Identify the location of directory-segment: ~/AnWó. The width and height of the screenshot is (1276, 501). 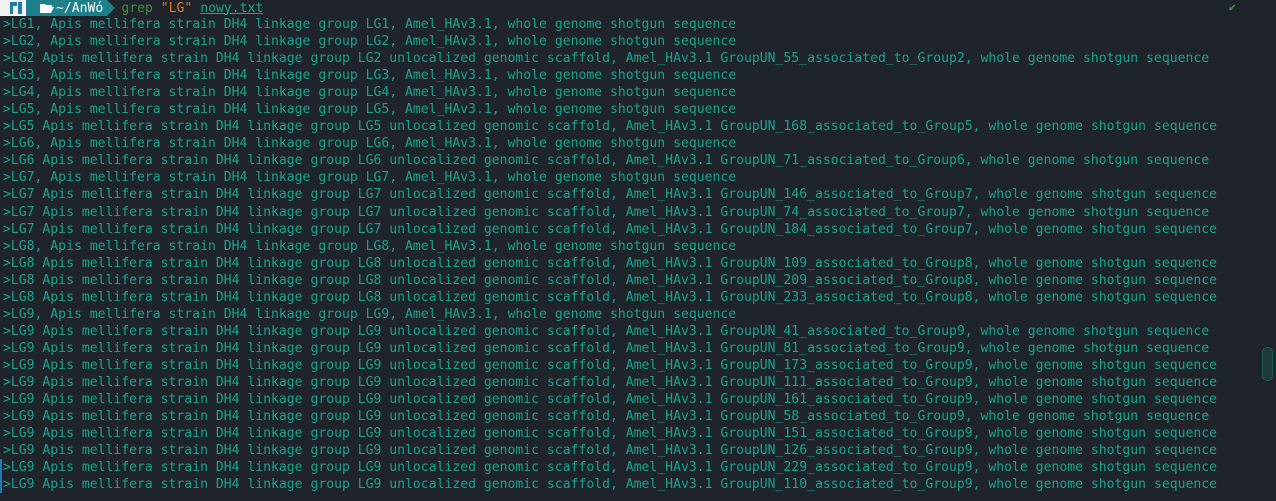
(71, 8).